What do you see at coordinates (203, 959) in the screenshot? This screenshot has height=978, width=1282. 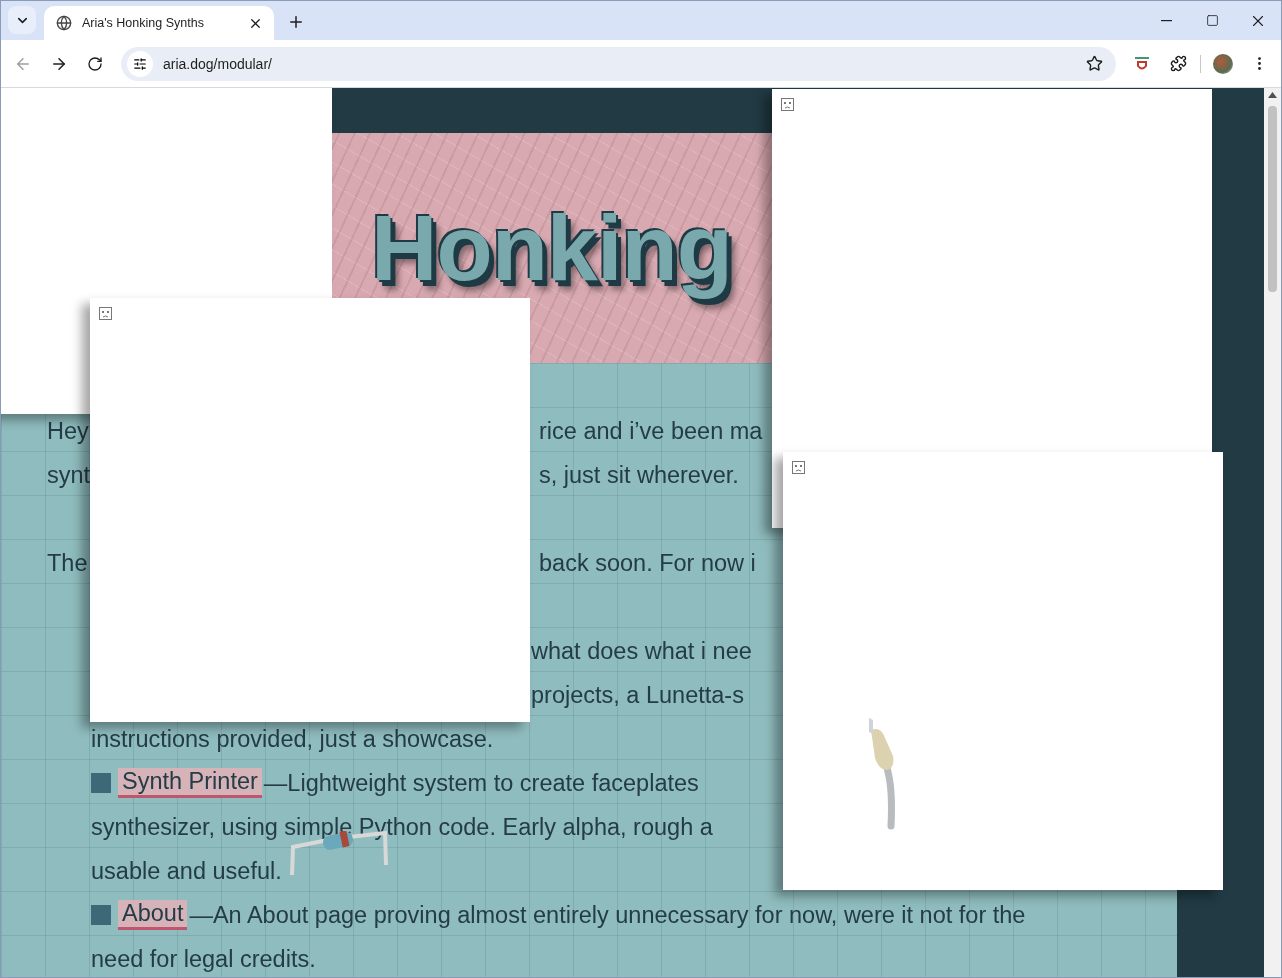 I see `list-text: need for legal credits.` at bounding box center [203, 959].